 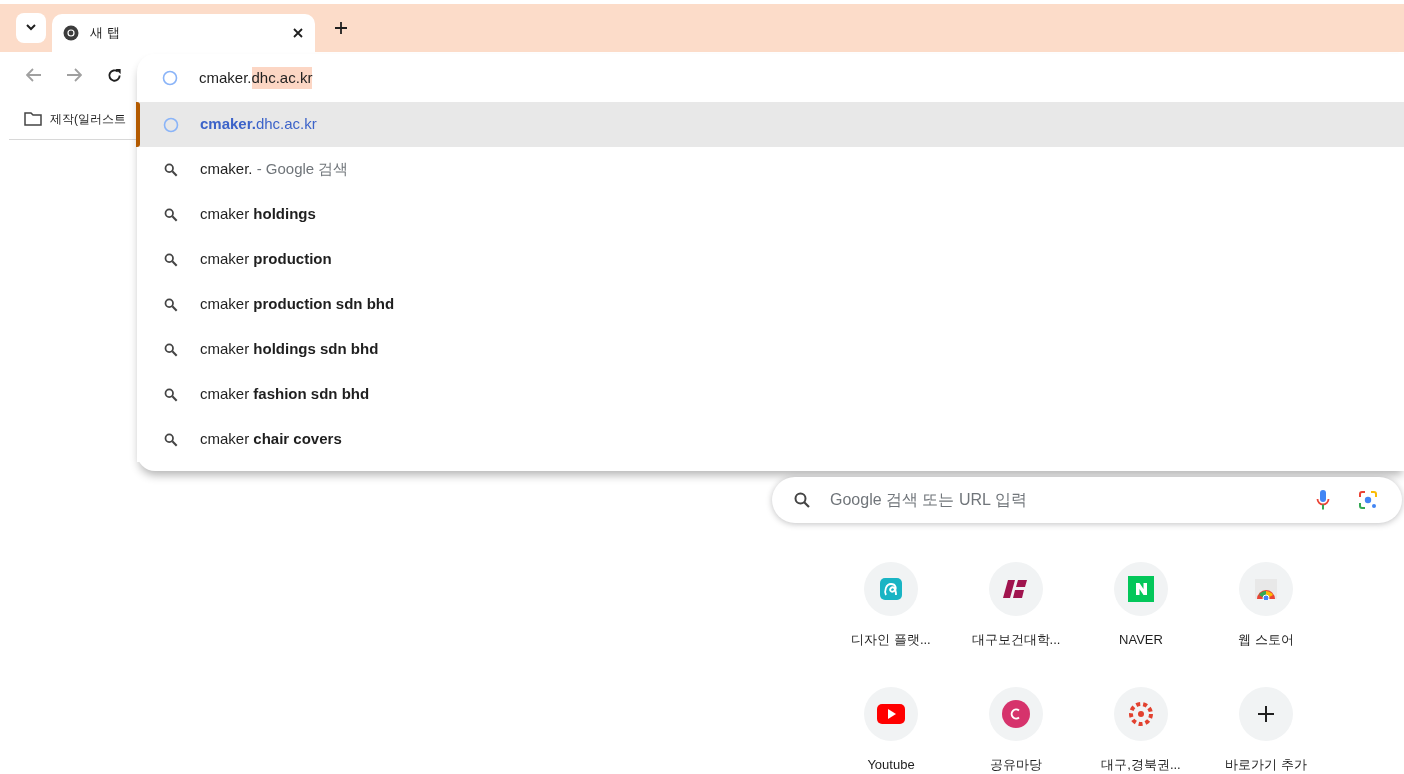 What do you see at coordinates (1266, 730) in the screenshot?
I see `shortcut-tile: 바로가기 추가` at bounding box center [1266, 730].